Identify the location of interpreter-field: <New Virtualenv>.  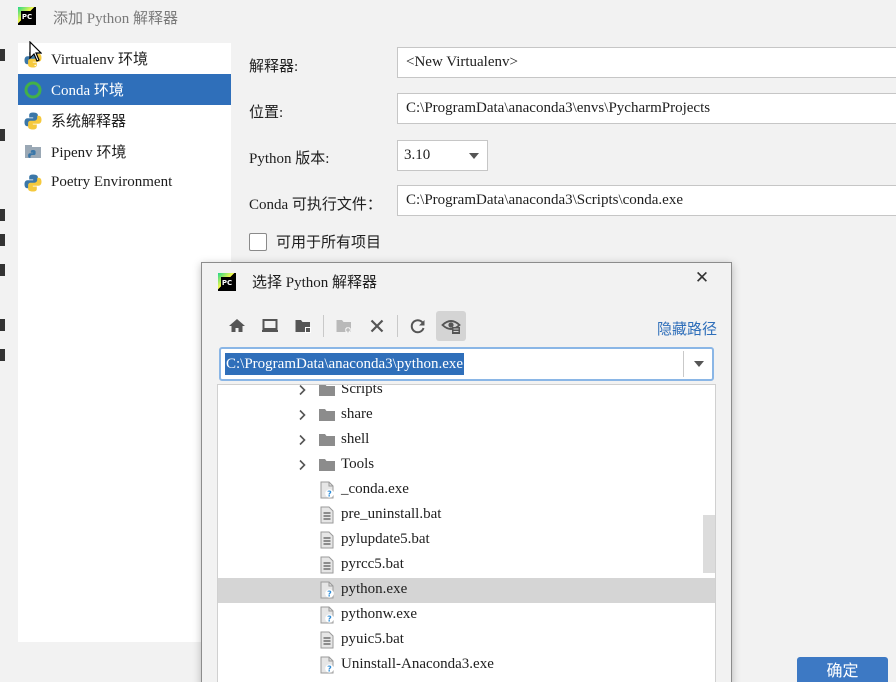
(646, 62).